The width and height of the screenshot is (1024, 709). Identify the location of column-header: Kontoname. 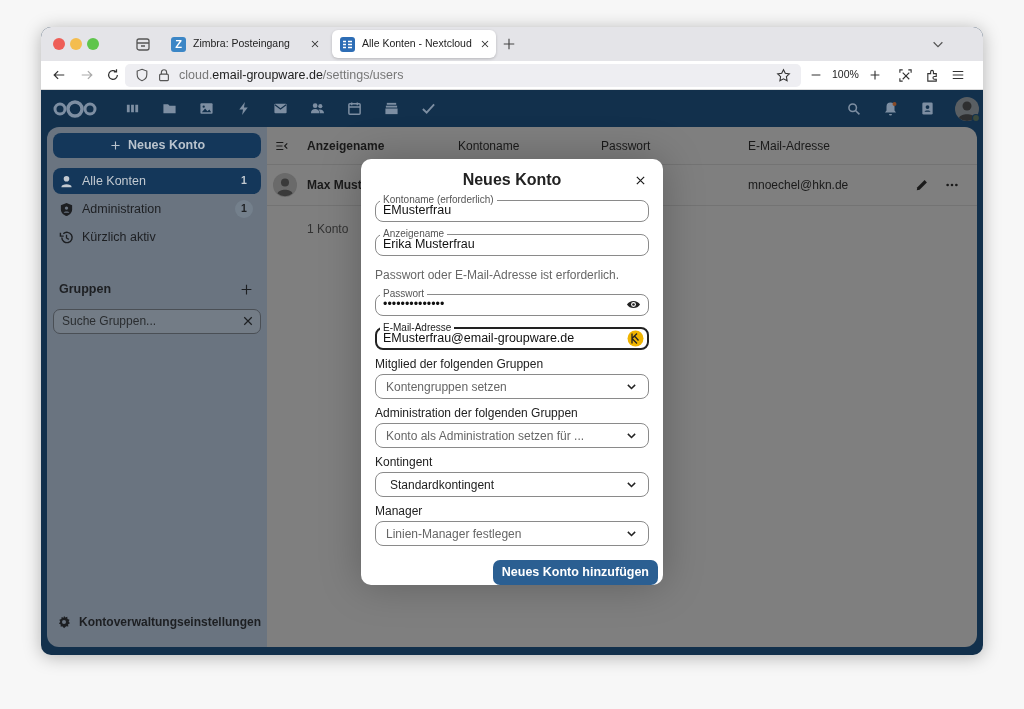
(529, 145).